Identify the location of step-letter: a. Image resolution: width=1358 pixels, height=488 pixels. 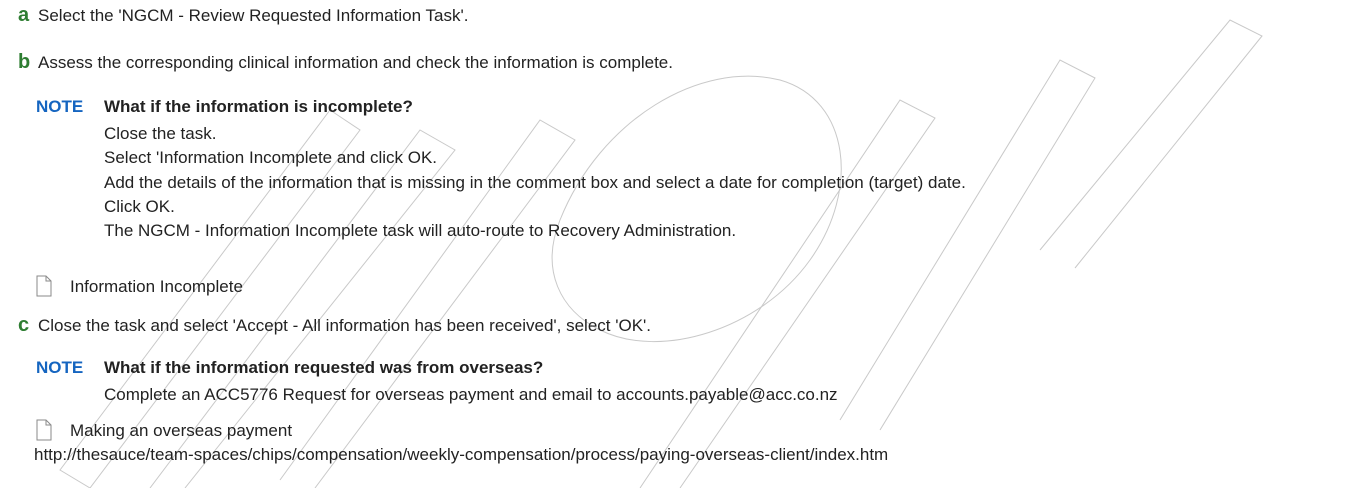
(24, 15).